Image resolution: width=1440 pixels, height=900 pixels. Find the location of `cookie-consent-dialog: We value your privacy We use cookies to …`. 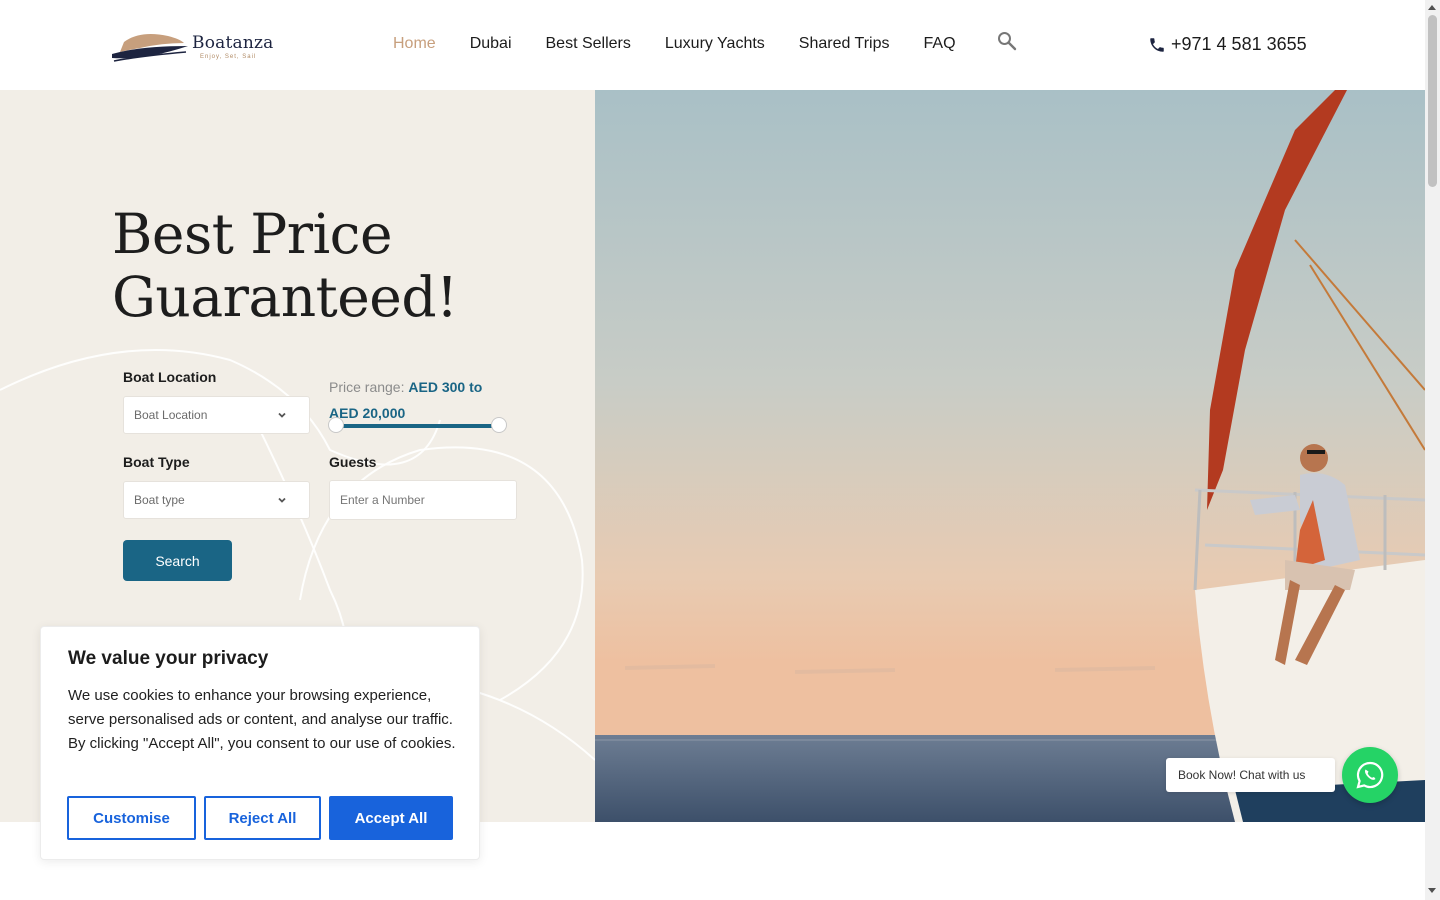

cookie-consent-dialog: We value your privacy We use cookies to … is located at coordinates (260, 743).